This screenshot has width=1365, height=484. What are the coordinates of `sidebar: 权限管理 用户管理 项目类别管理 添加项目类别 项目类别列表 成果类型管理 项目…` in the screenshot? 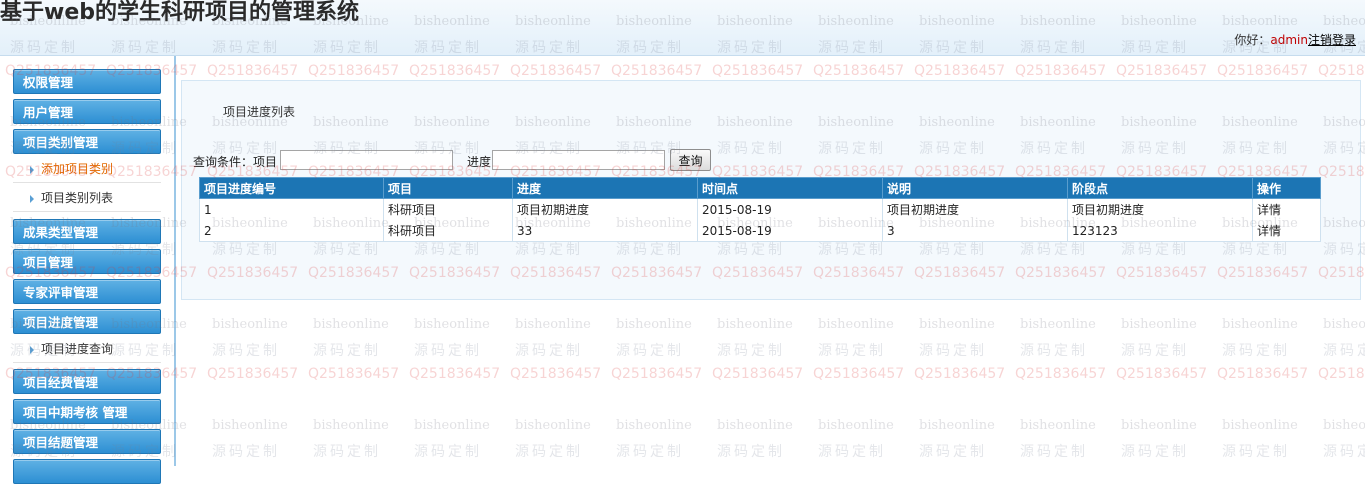 It's located at (88, 270).